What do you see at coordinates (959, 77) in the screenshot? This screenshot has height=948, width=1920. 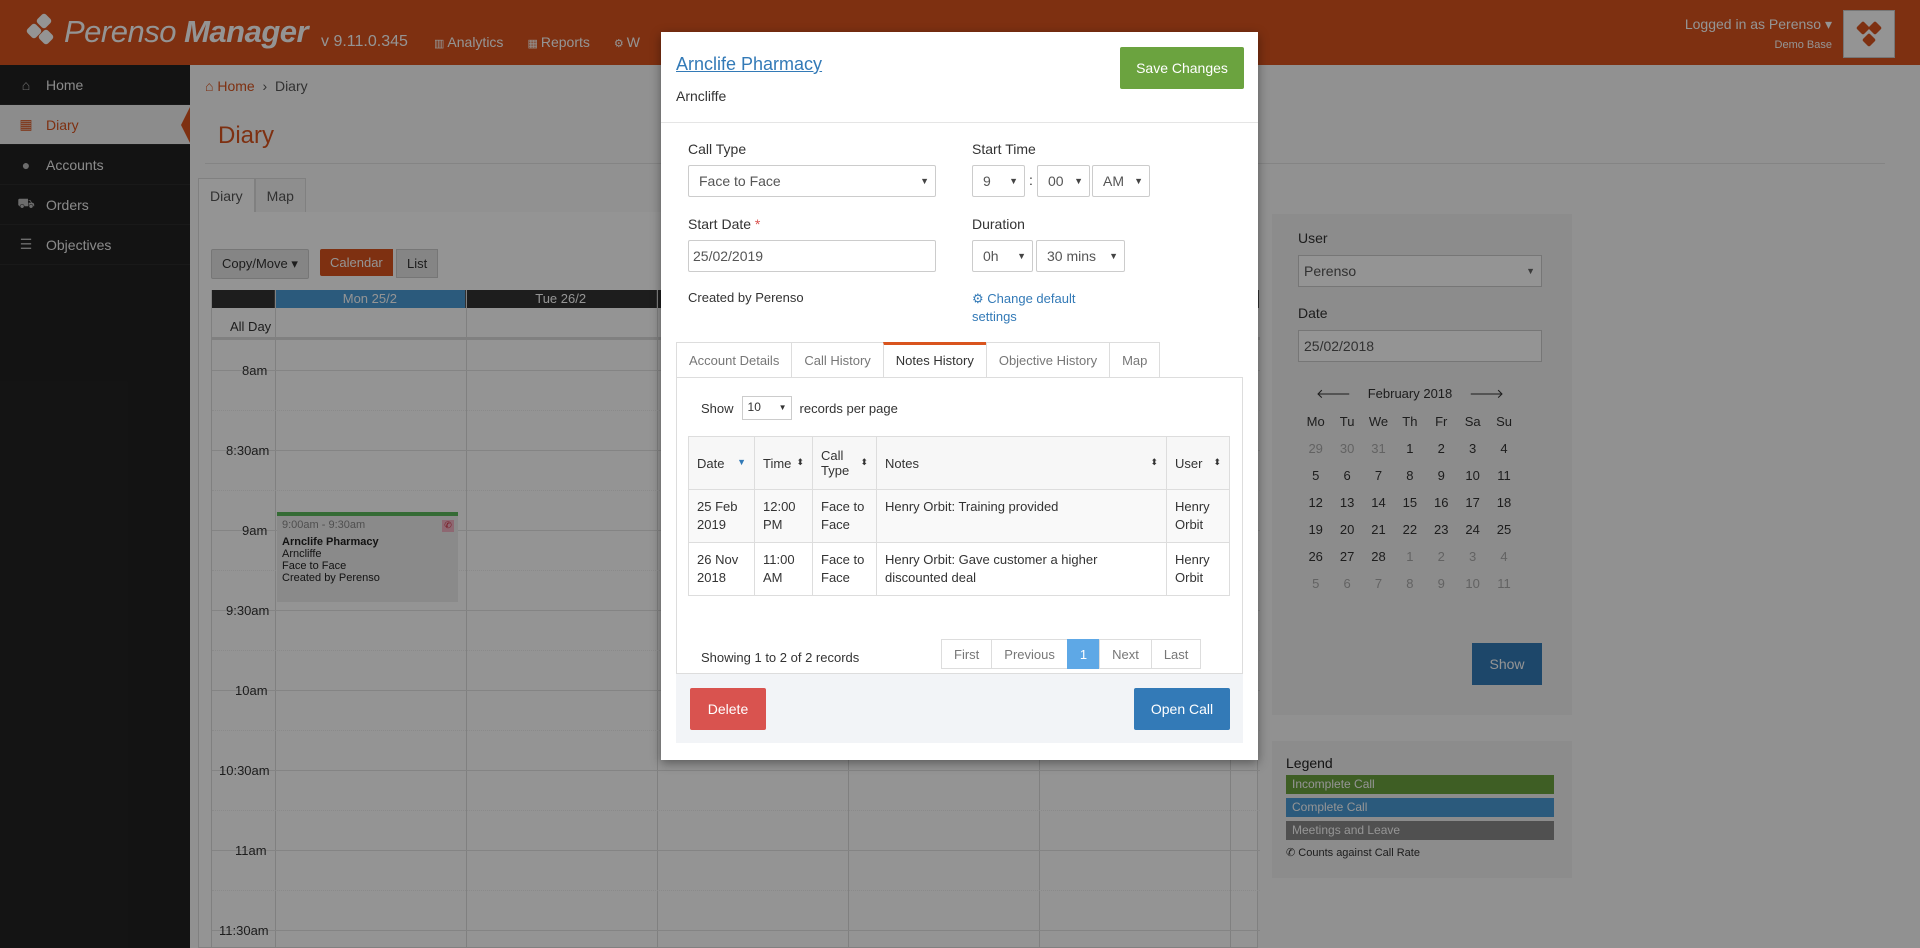 I see `modal-header: Arnclife Pharmacy Arncliffe Save Changes` at bounding box center [959, 77].